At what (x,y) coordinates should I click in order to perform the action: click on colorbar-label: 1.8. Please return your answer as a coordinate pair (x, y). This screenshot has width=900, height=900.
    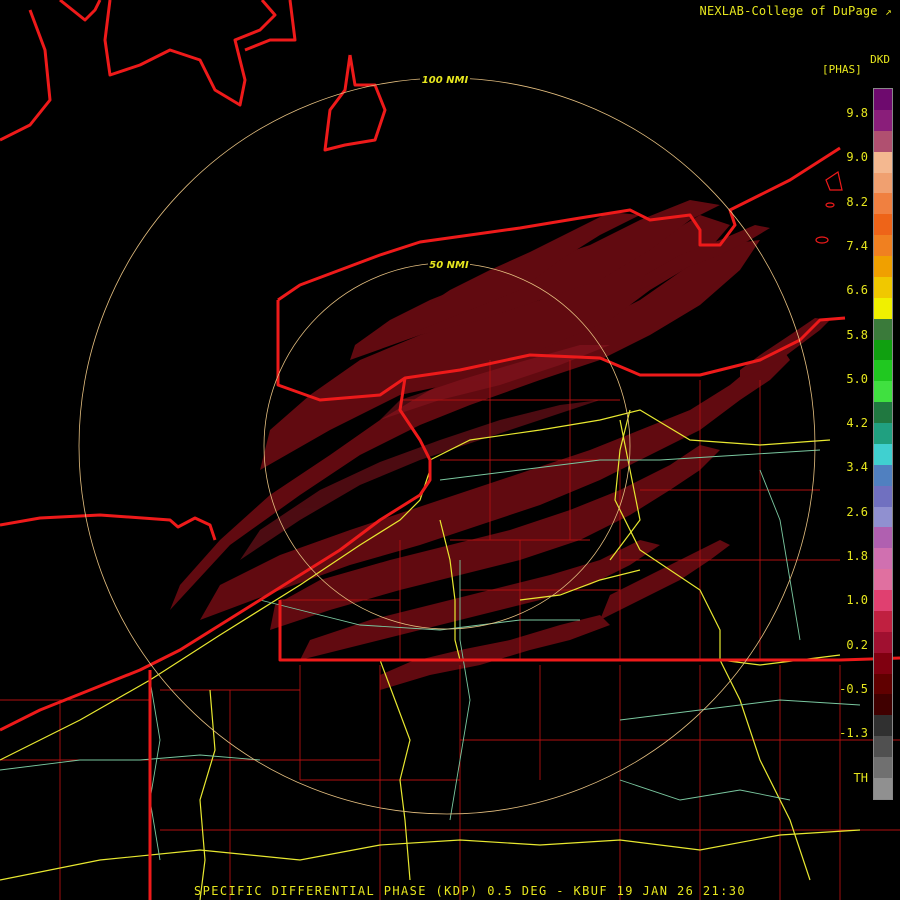
    Looking at the image, I should click on (857, 556).